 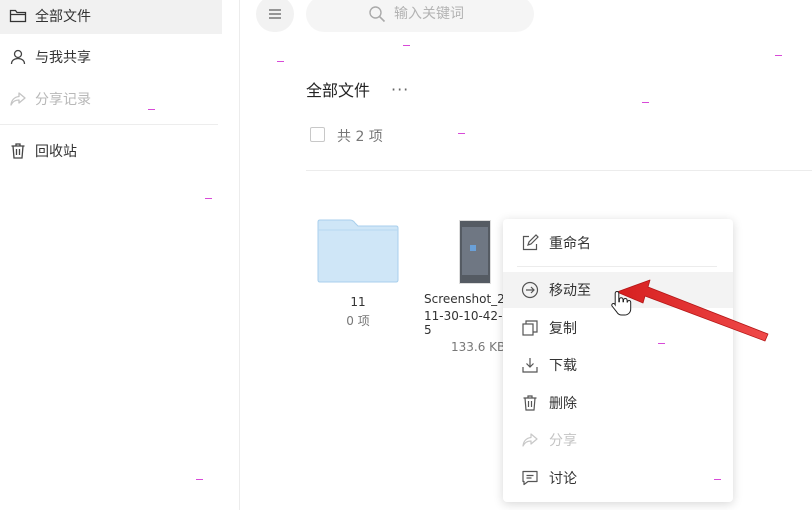 What do you see at coordinates (467, 299) in the screenshot?
I see `file-name-line1: Screenshot_20` at bounding box center [467, 299].